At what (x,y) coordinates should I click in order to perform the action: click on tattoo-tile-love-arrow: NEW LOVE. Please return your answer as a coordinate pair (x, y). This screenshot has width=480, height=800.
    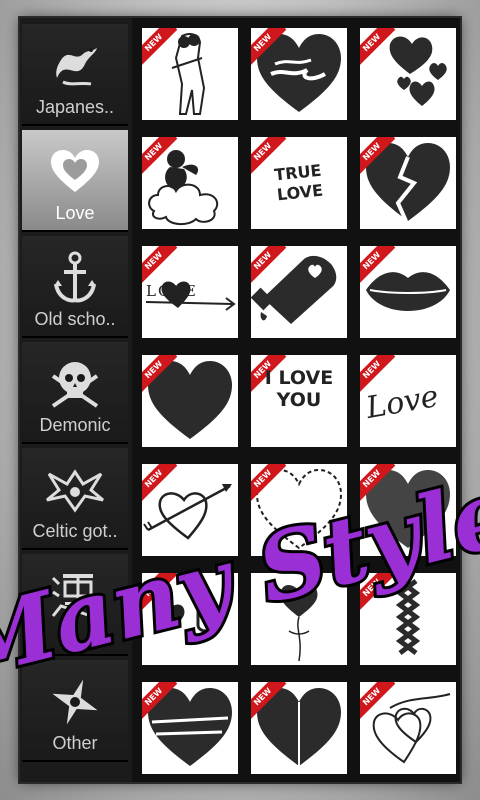
    Looking at the image, I should click on (190, 292).